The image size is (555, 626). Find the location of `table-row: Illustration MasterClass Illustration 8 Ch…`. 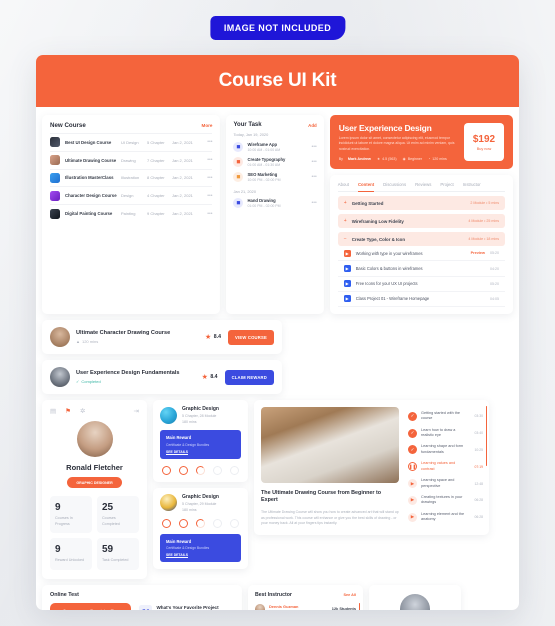

table-row: Illustration MasterClass Illustration 8 Ch… is located at coordinates (131, 177).